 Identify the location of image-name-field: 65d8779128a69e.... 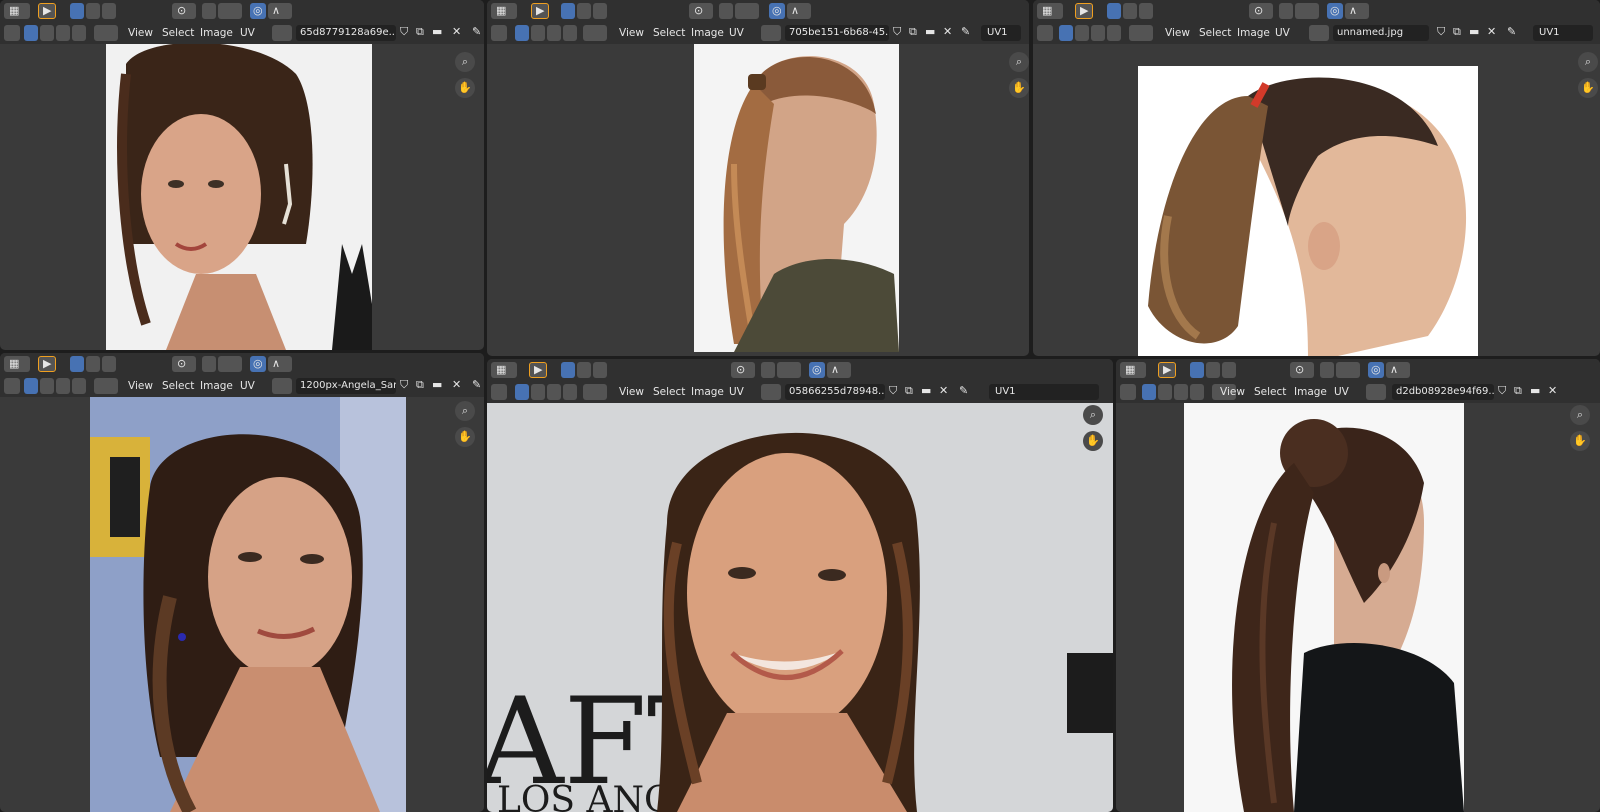
(346, 33).